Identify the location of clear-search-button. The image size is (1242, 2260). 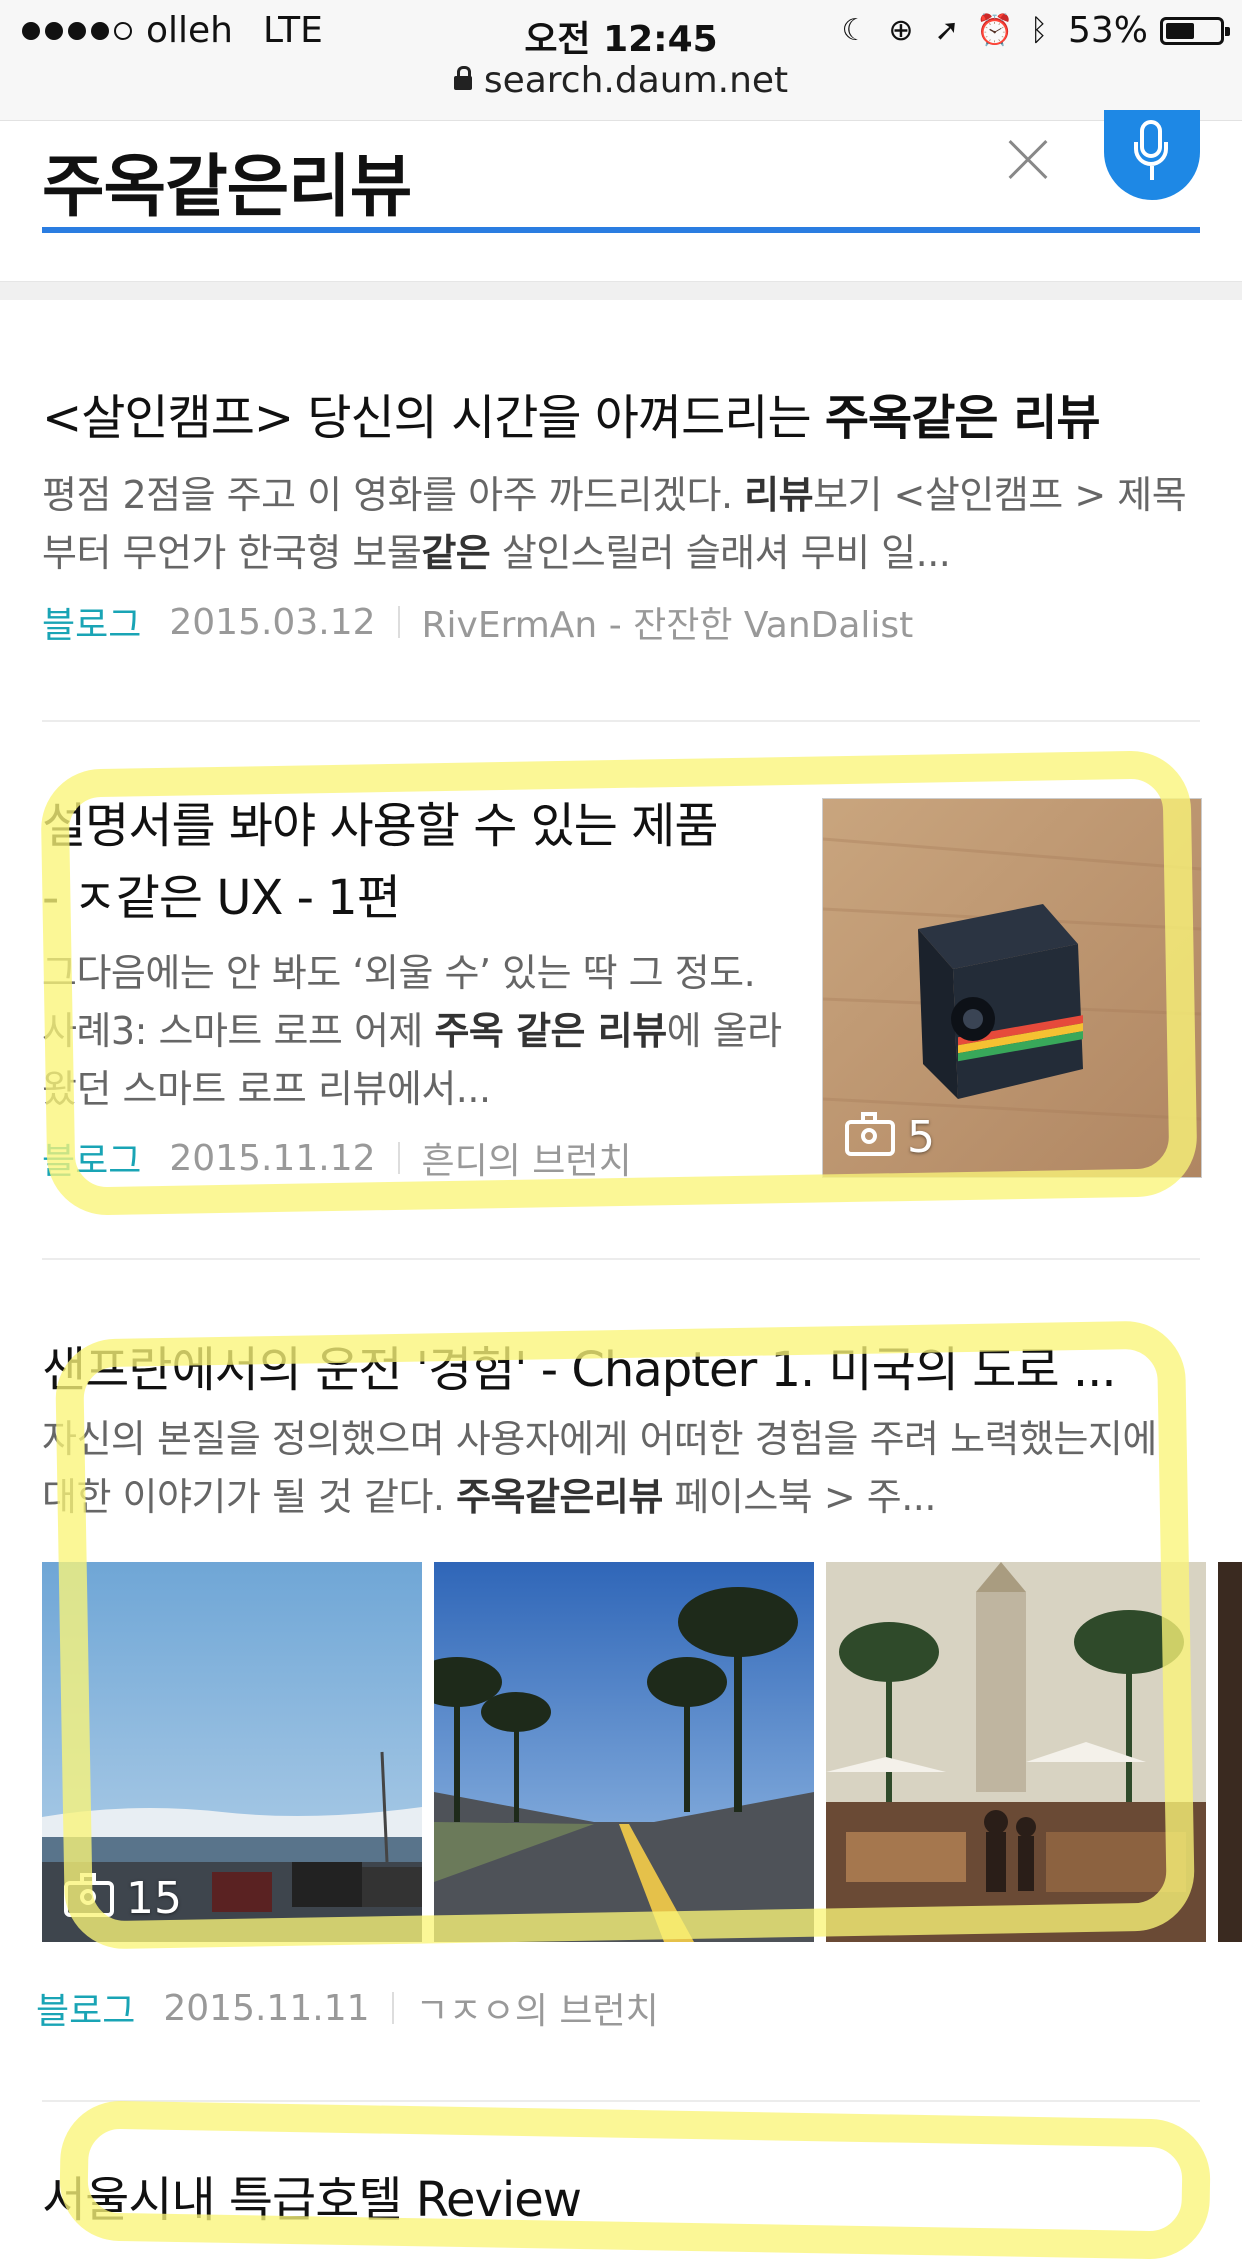
(1028, 160).